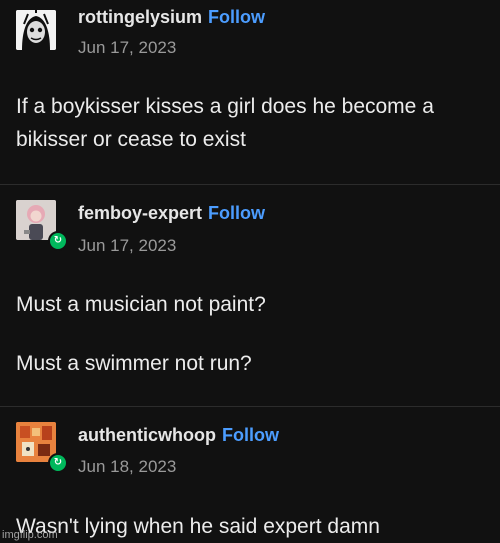  I want to click on imgflip-watermark: imgflip.com, so click(30, 535).